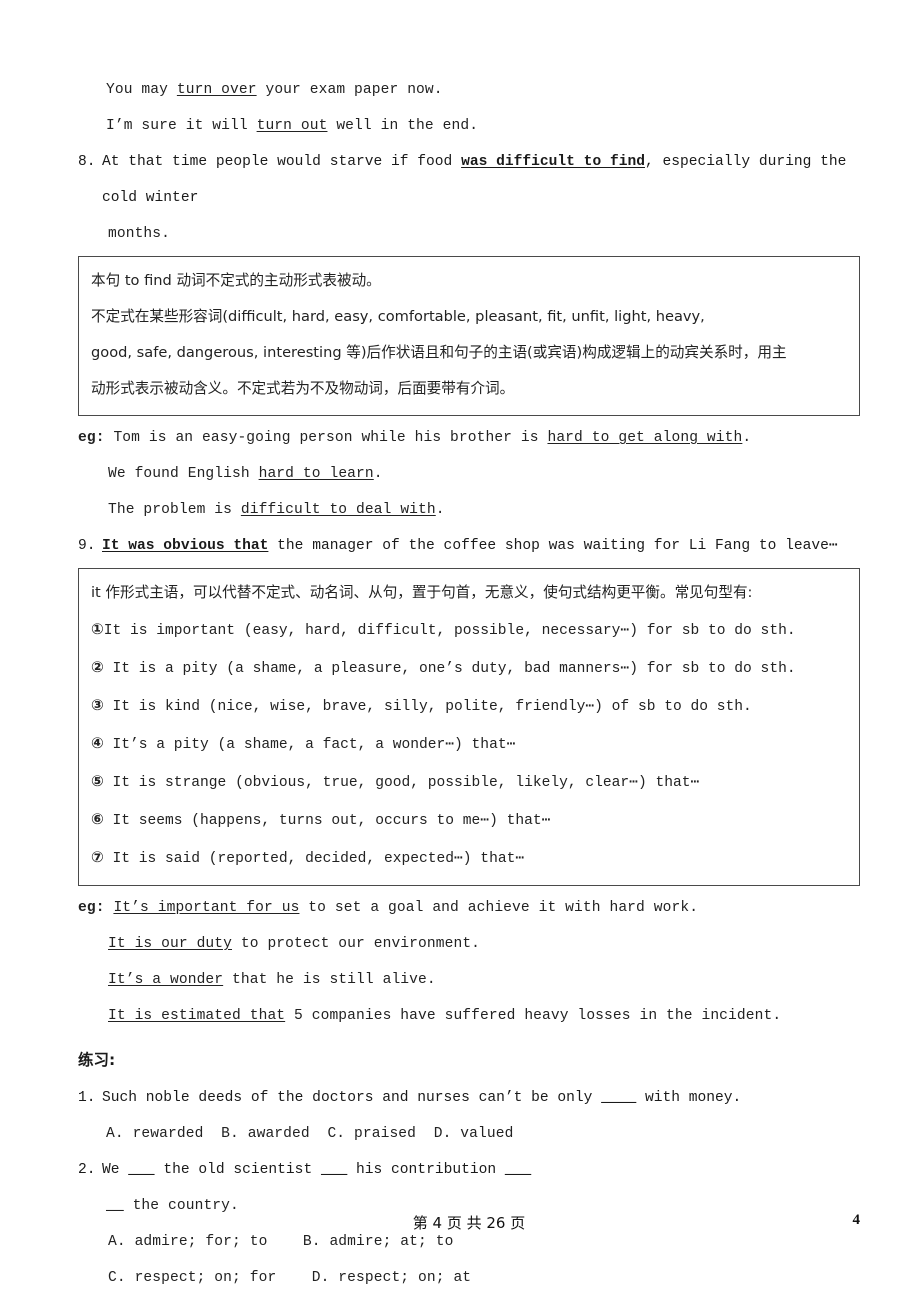 Image resolution: width=920 pixels, height=1302 pixels. Describe the element at coordinates (518, 1170) in the screenshot. I see `answer-blank-3: ___` at that location.